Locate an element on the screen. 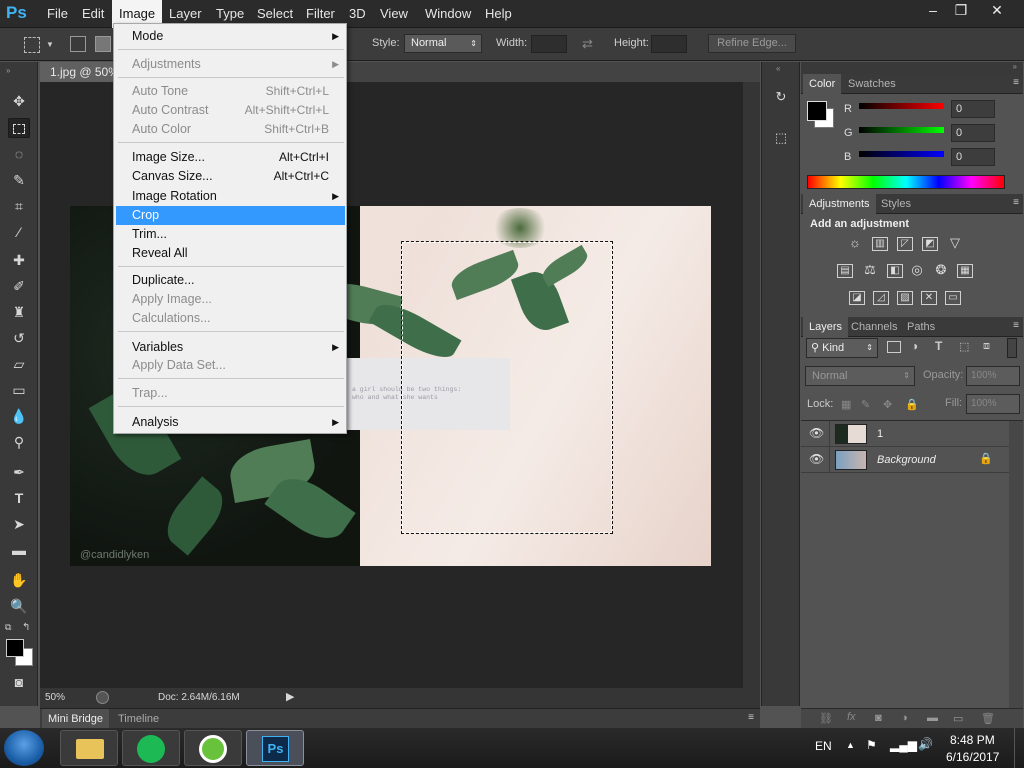  color-spectrum-bar is located at coordinates (906, 182).